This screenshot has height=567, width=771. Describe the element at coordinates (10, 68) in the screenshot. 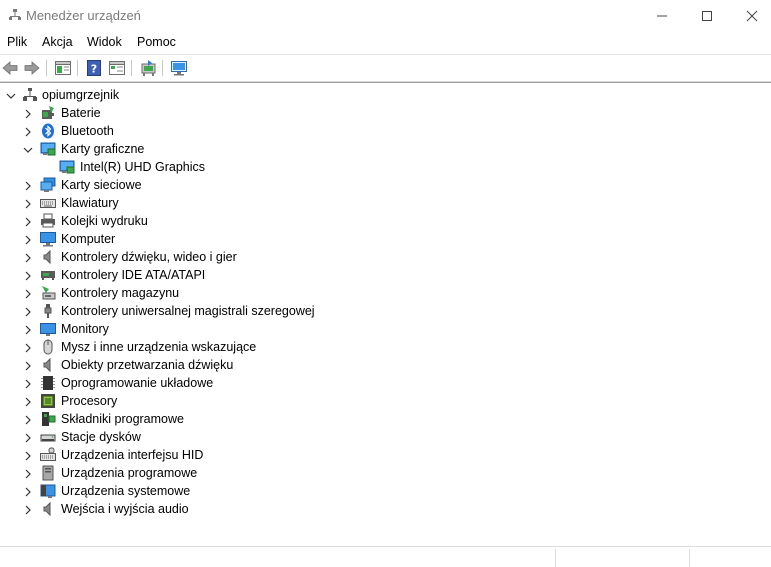

I see `back-arrow-icon` at that location.